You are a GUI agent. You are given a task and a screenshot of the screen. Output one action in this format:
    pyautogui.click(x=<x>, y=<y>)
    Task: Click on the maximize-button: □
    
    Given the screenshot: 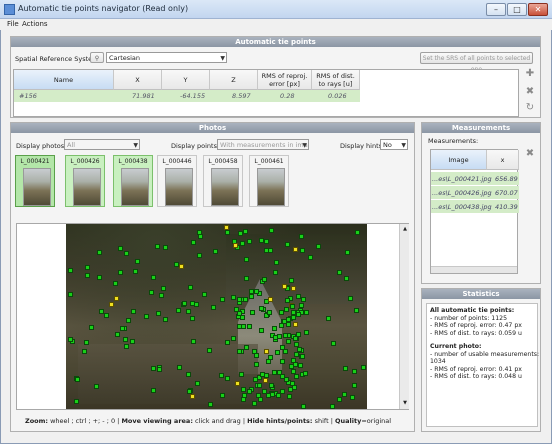 What is the action you would take?
    pyautogui.click(x=517, y=9)
    